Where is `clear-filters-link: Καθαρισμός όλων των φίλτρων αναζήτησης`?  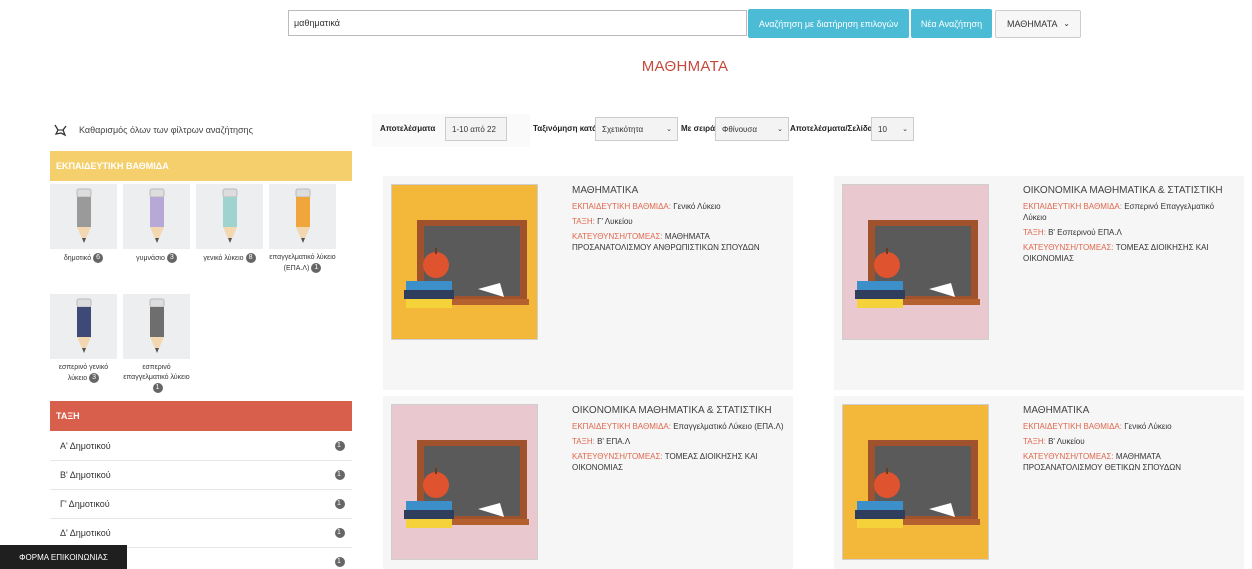 clear-filters-link: Καθαρισμός όλων των φίλτρων αναζήτησης is located at coordinates (202, 130).